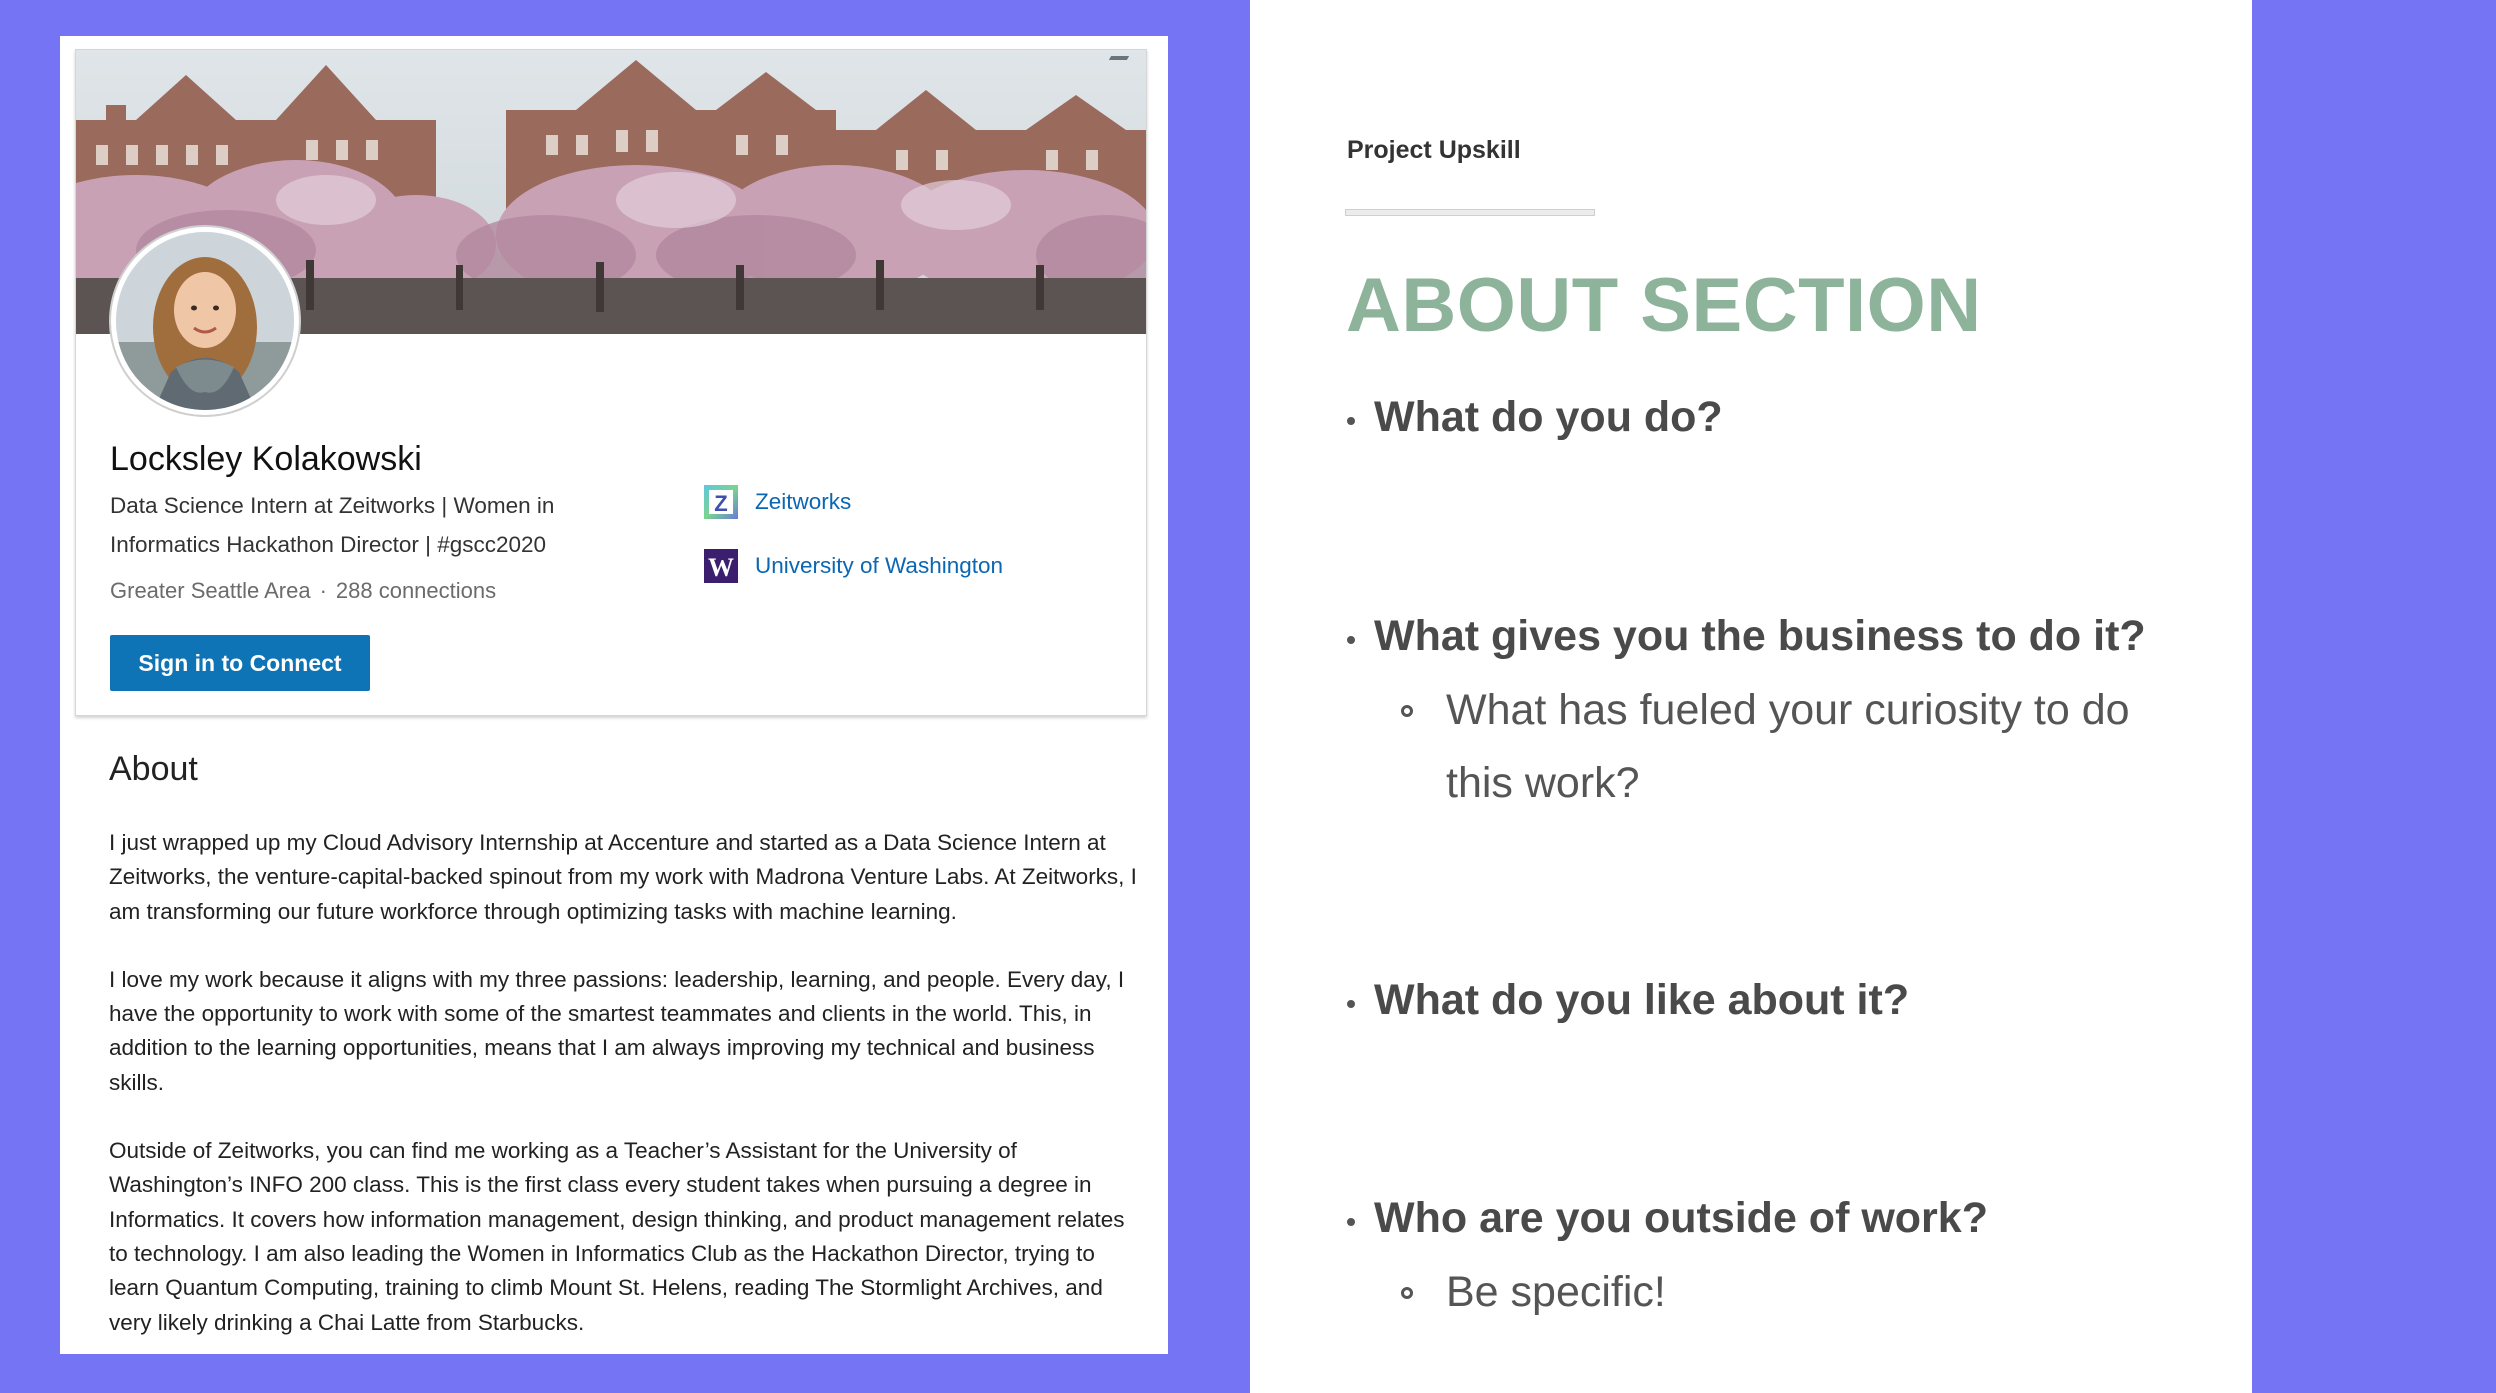 This screenshot has width=2496, height=1393. What do you see at coordinates (1533, 1292) in the screenshot?
I see `subpoint-be-specific: Be specific!` at bounding box center [1533, 1292].